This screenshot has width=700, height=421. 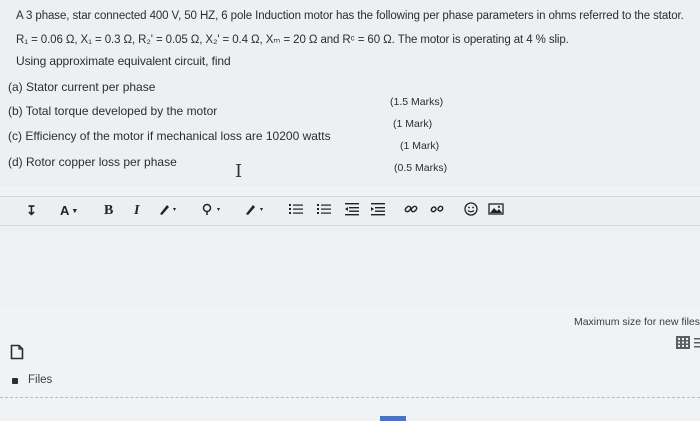 I want to click on outdent-button, so click(x=352, y=211).